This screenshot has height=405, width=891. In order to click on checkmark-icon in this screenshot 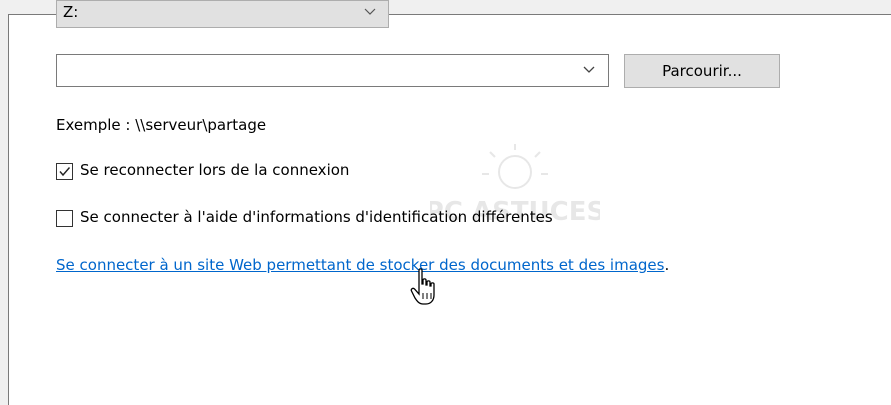, I will do `click(65, 172)`.